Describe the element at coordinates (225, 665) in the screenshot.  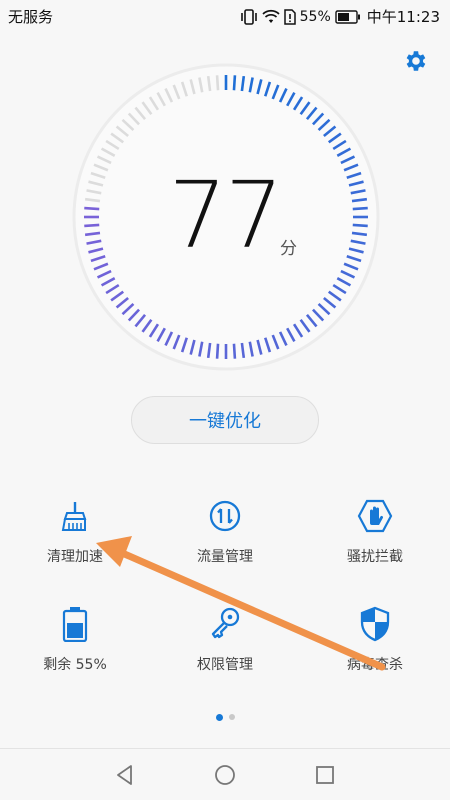
I see `tool-permissions-label: 权限管理` at that location.